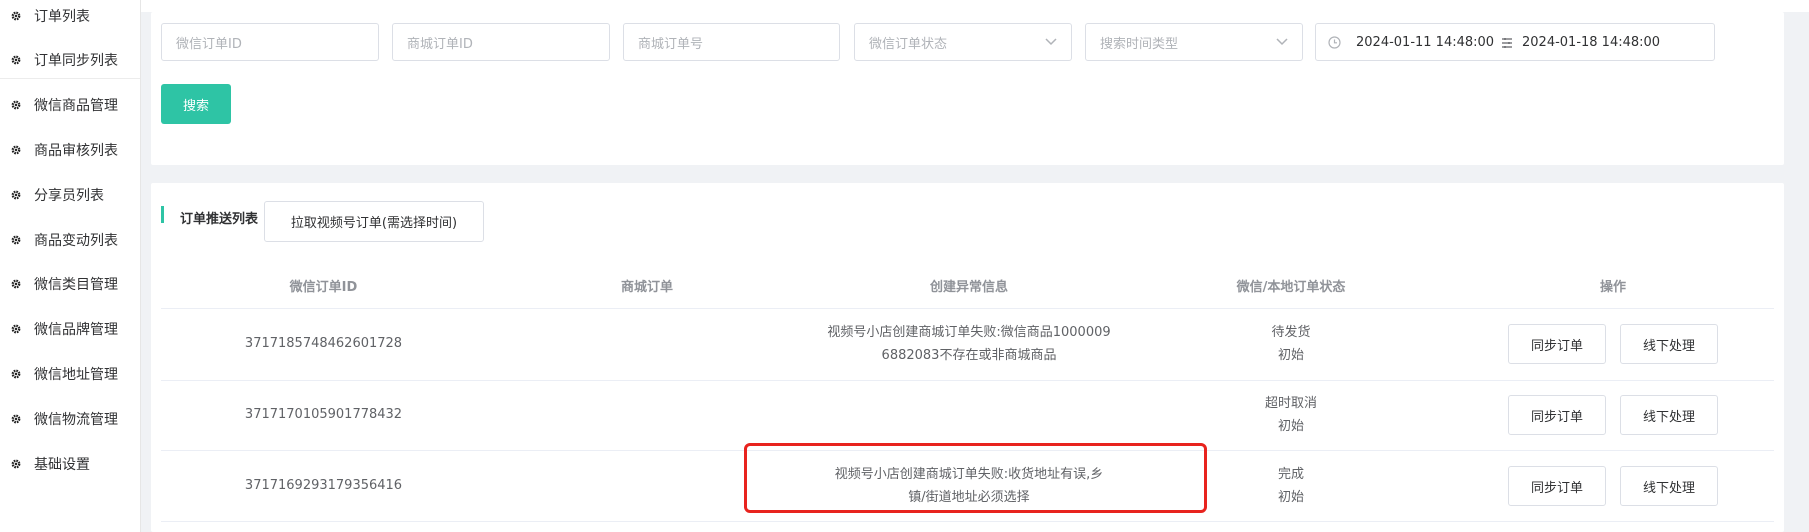  Describe the element at coordinates (975, 6) in the screenshot. I see `top-strip` at that location.